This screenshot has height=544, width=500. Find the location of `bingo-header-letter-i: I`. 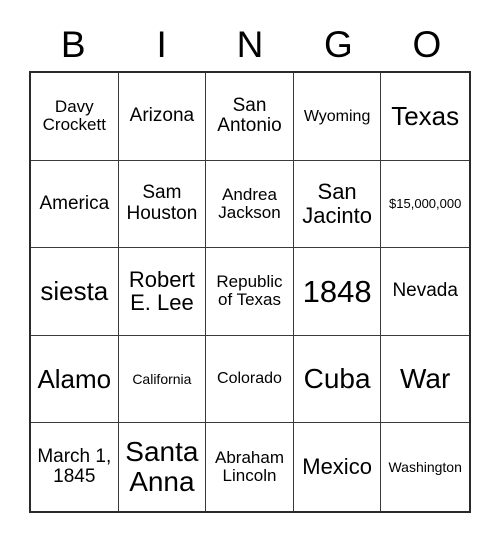

bingo-header-letter-i: I is located at coordinates (161, 44).